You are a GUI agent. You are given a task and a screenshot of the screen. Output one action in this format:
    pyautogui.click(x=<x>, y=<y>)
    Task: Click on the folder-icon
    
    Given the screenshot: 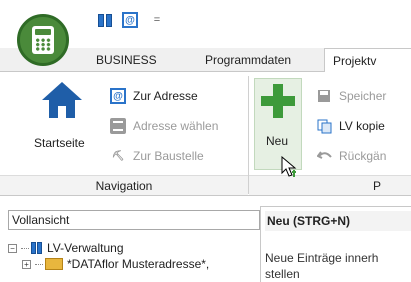 What is the action you would take?
    pyautogui.click(x=54, y=264)
    